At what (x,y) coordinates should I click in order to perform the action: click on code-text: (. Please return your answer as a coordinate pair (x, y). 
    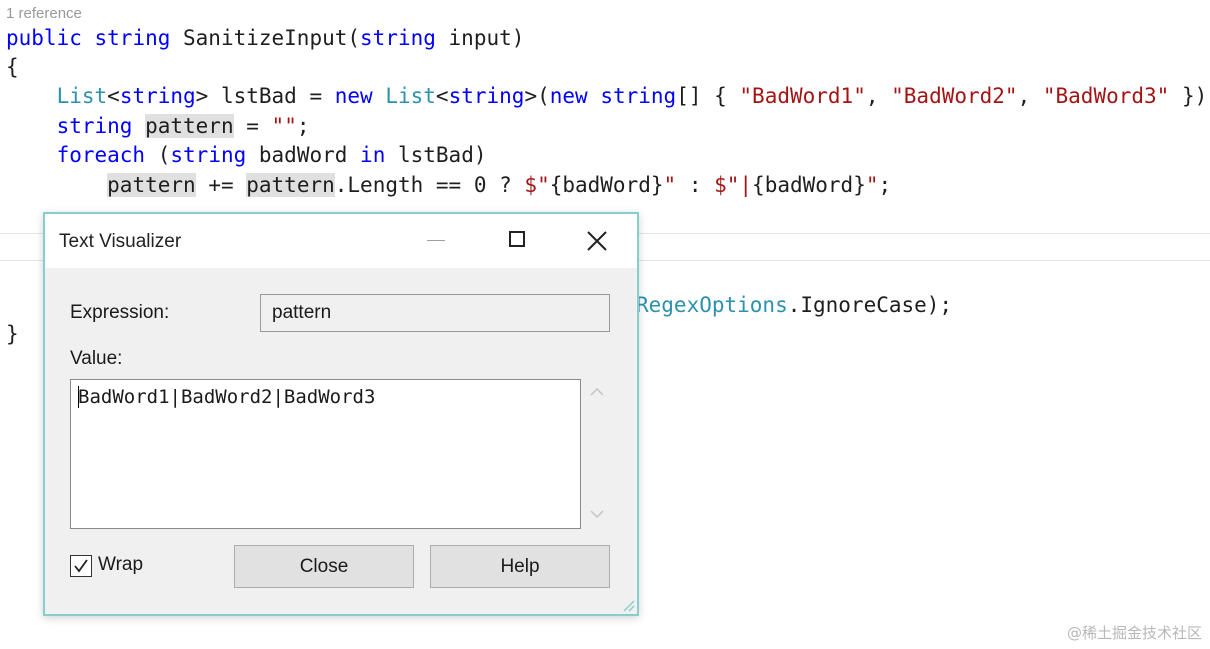
    Looking at the image, I should click on (158, 155).